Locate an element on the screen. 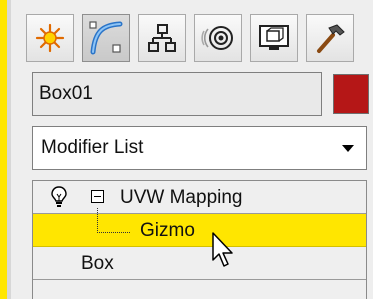 The height and width of the screenshot is (299, 373). mouse-cursor-icon is located at coordinates (222, 249).